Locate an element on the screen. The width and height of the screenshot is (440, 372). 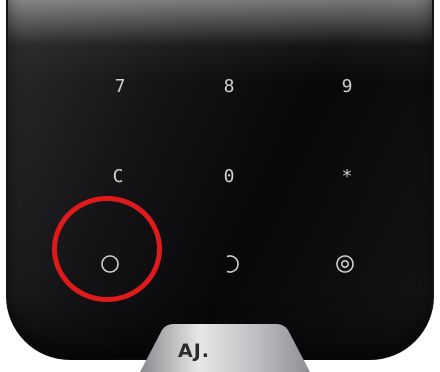
night-mode-target-icon is located at coordinates (345, 264).